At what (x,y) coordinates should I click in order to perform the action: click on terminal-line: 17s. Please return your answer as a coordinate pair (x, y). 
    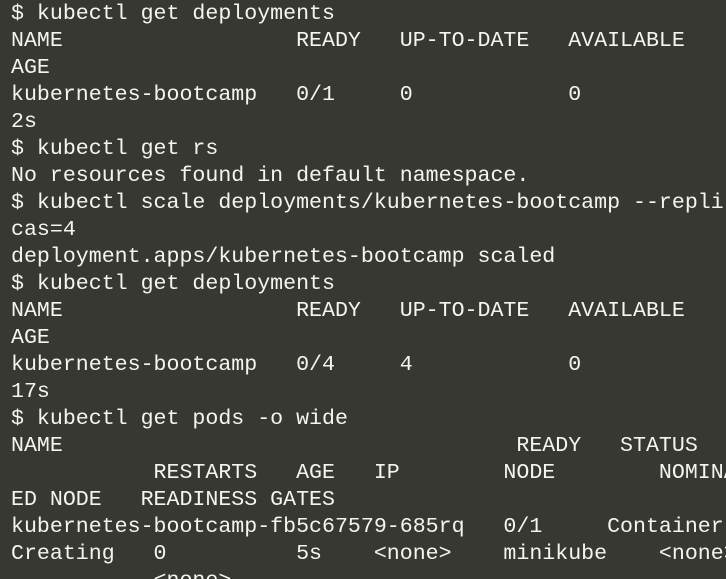
    Looking at the image, I should click on (30, 392).